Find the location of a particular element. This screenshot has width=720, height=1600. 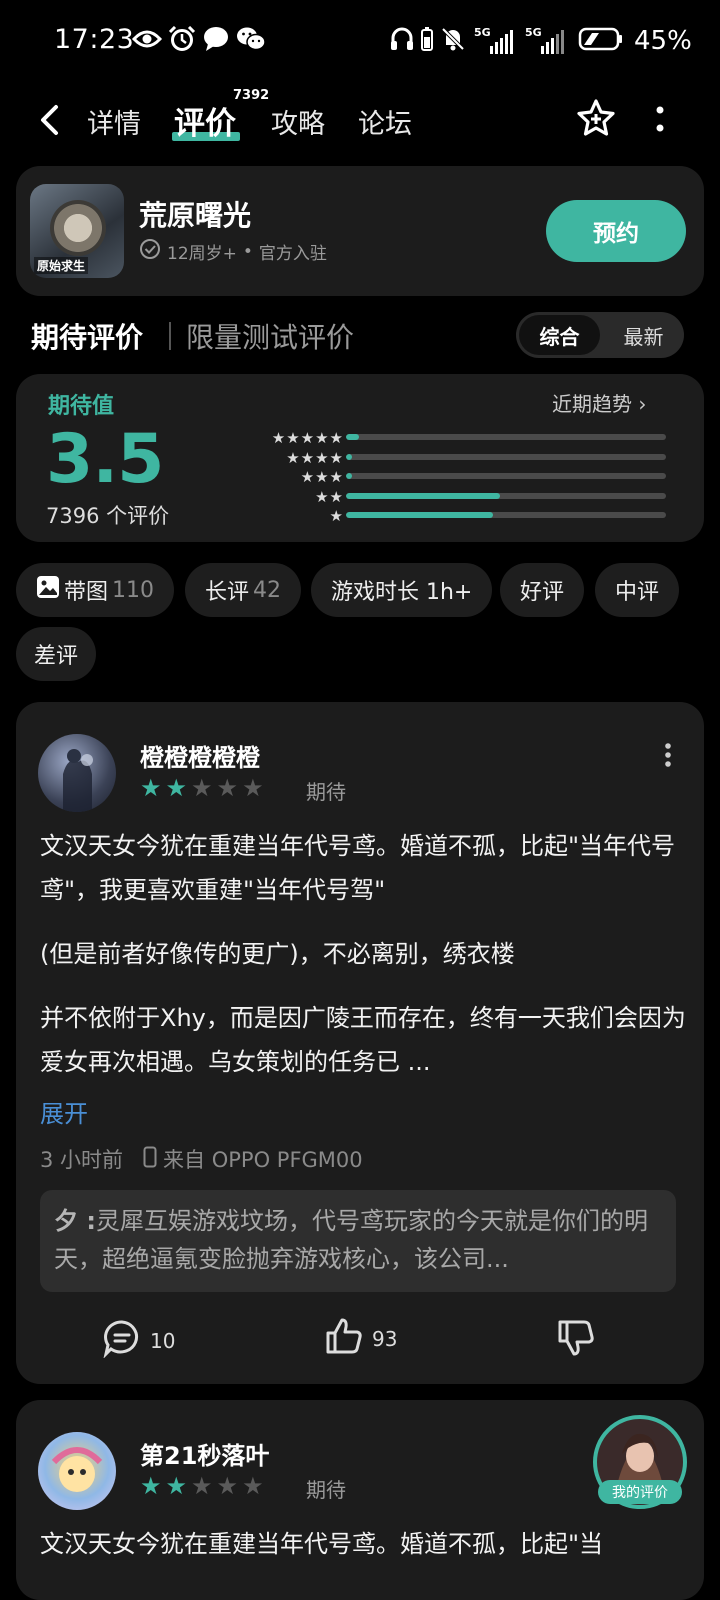

review-count-badge: 7392 is located at coordinates (251, 95).